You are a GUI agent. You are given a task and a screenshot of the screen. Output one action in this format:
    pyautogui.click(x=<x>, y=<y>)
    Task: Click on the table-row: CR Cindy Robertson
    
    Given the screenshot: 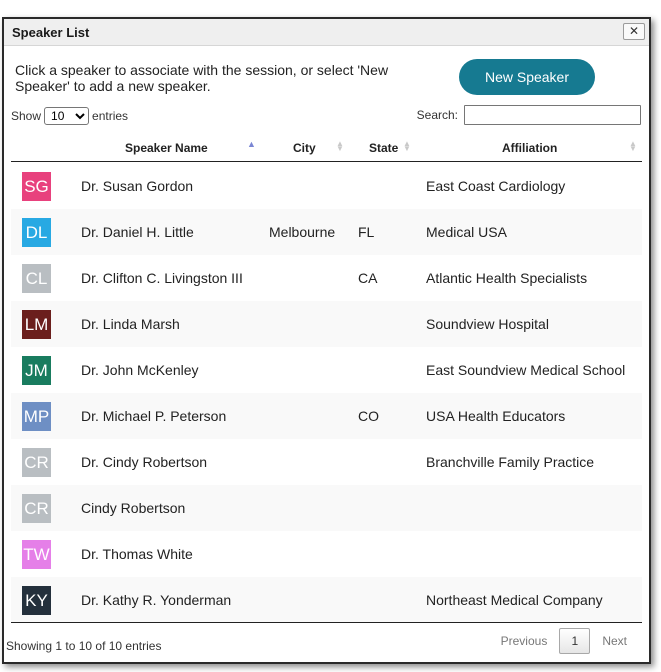 What is the action you would take?
    pyautogui.click(x=326, y=508)
    